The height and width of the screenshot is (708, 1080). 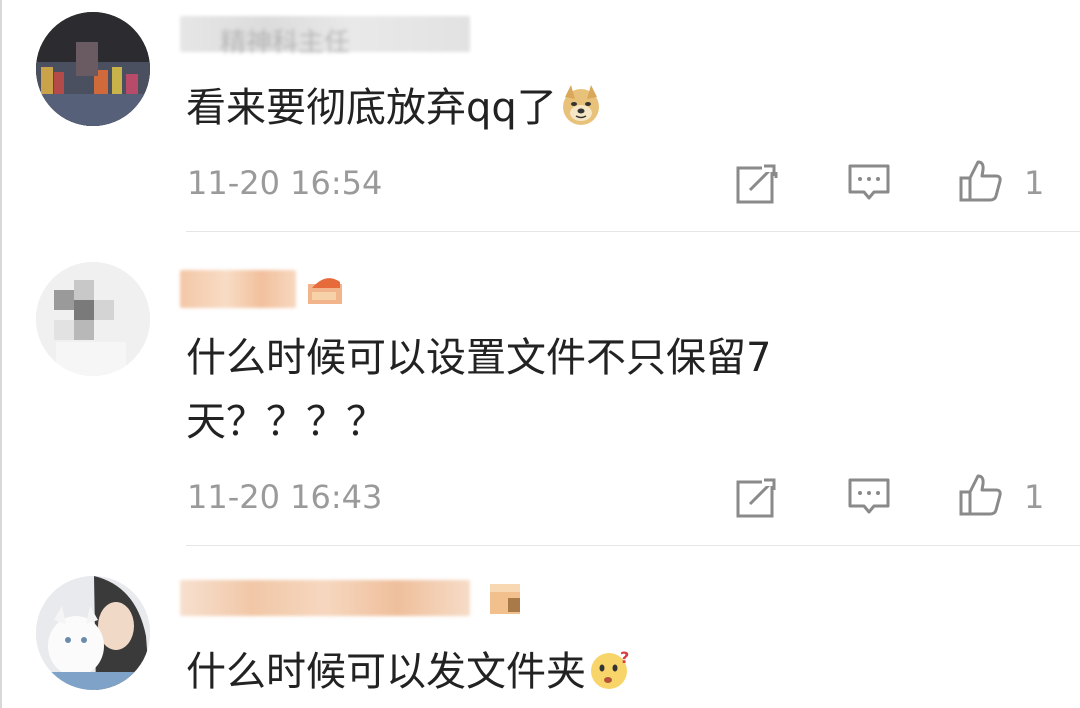 What do you see at coordinates (479, 358) in the screenshot?
I see `comment-text-line: 什么时候可以设置文件不只保留7` at bounding box center [479, 358].